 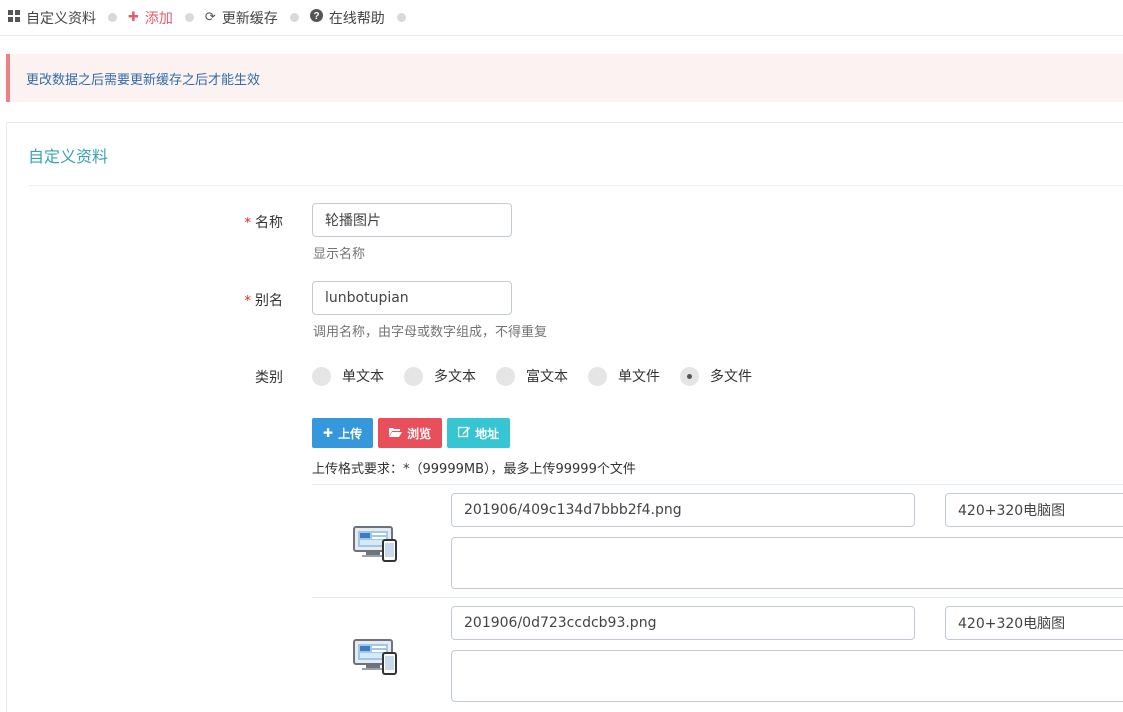 I want to click on refresh-icon: ⟳, so click(x=210, y=17).